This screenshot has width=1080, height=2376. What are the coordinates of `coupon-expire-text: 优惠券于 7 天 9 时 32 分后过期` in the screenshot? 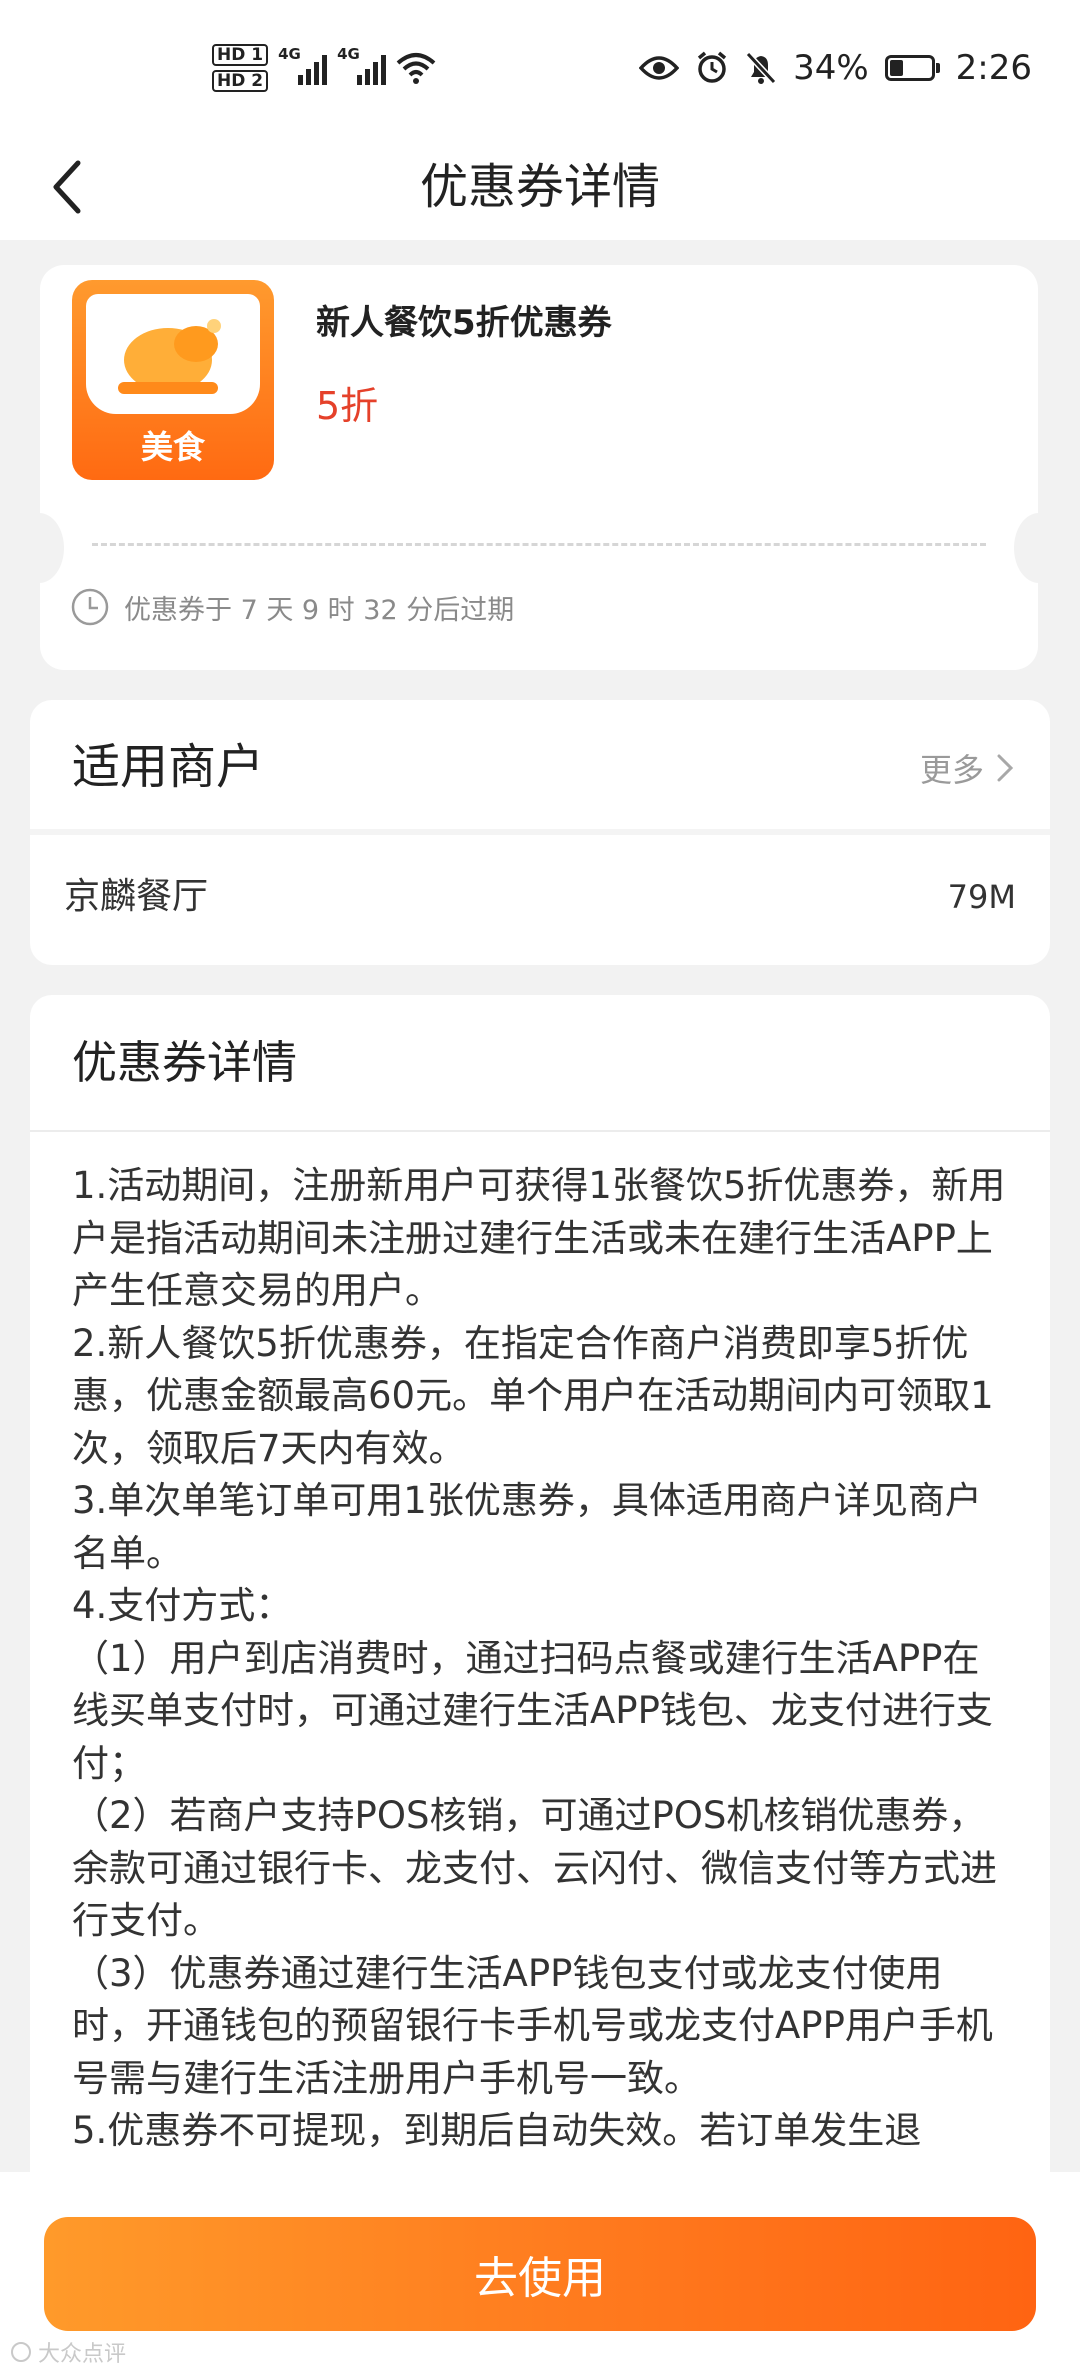 It's located at (319, 610).